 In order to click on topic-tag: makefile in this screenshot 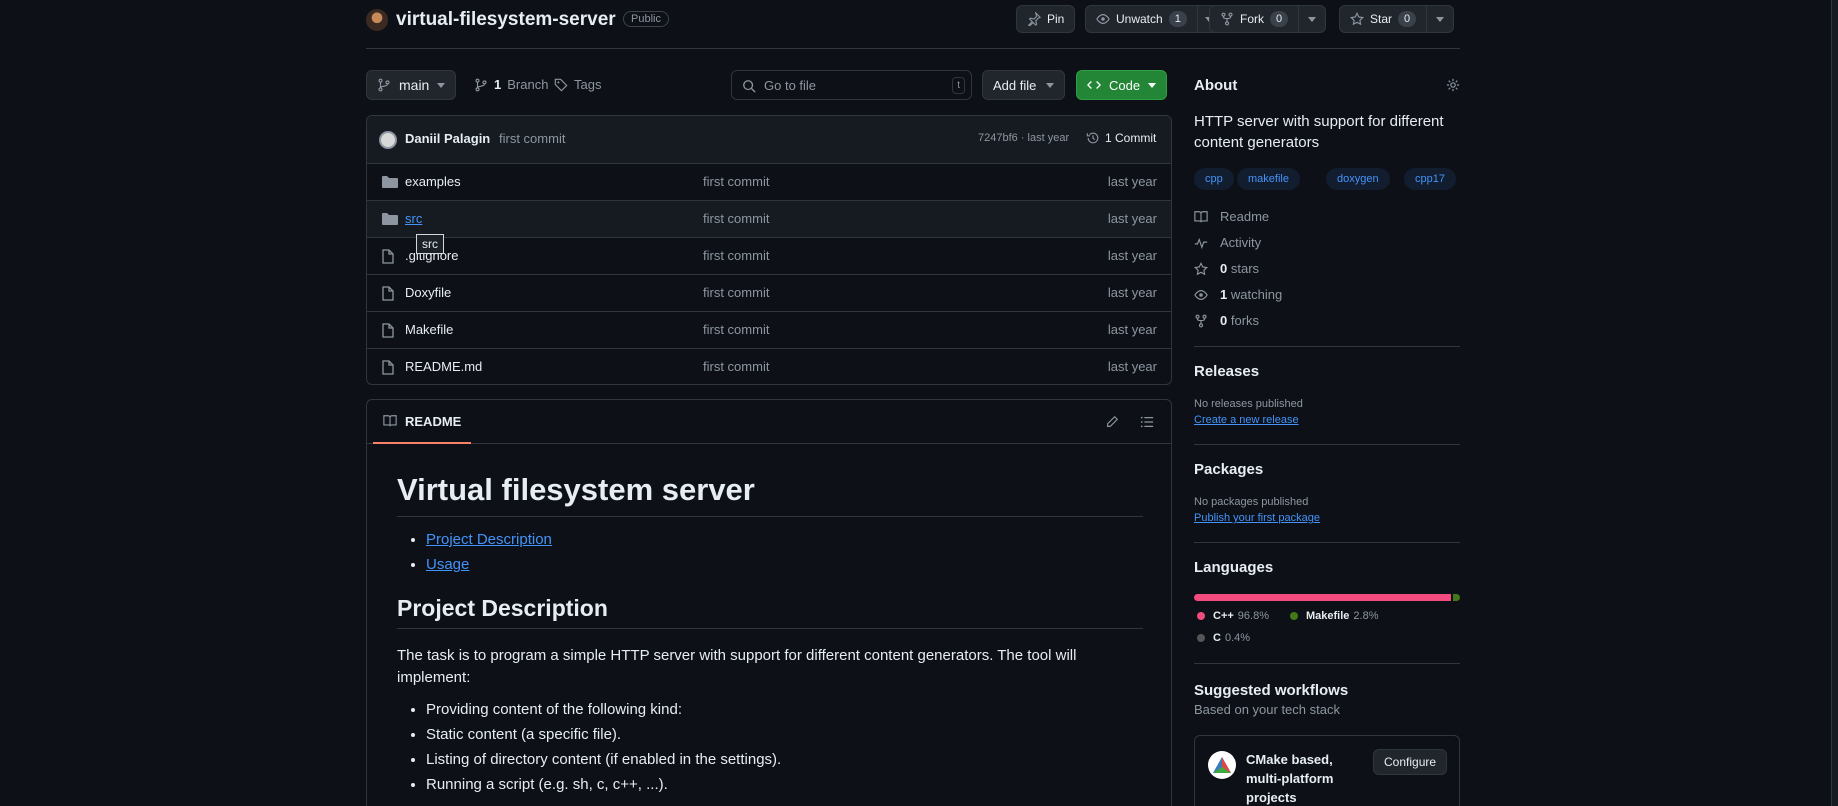, I will do `click(1268, 179)`.